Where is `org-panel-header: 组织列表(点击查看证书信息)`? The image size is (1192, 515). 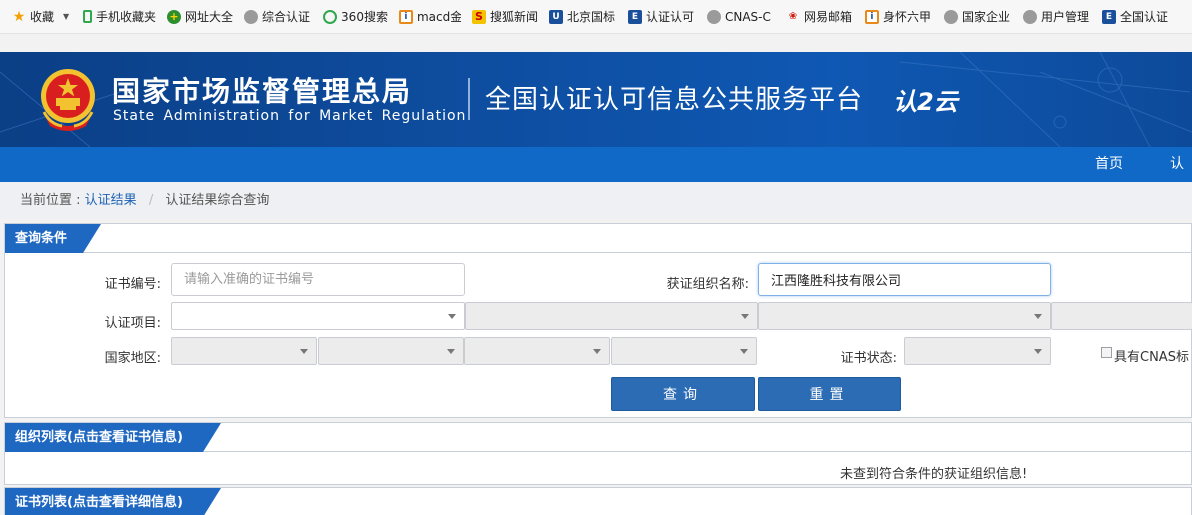 org-panel-header: 组织列表(点击查看证书信息) is located at coordinates (598, 437).